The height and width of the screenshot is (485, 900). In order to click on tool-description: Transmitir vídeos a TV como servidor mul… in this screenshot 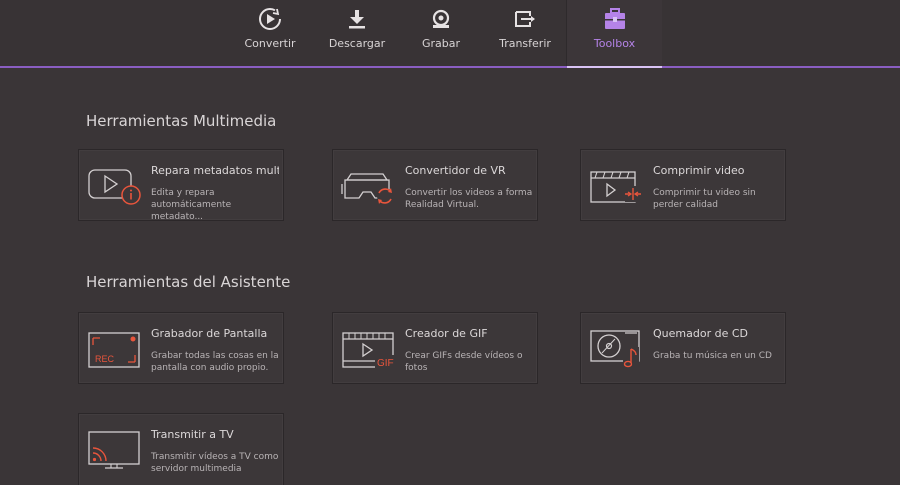, I will do `click(215, 463)`.